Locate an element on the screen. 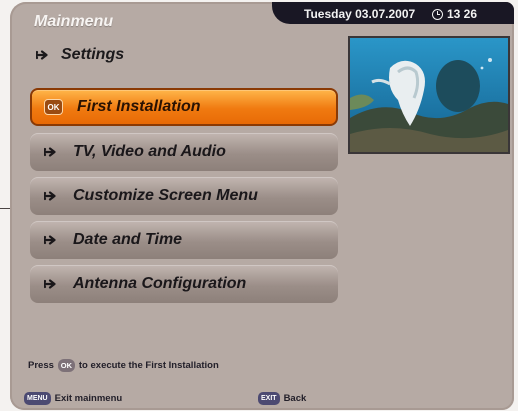  back-label: Back is located at coordinates (295, 398).